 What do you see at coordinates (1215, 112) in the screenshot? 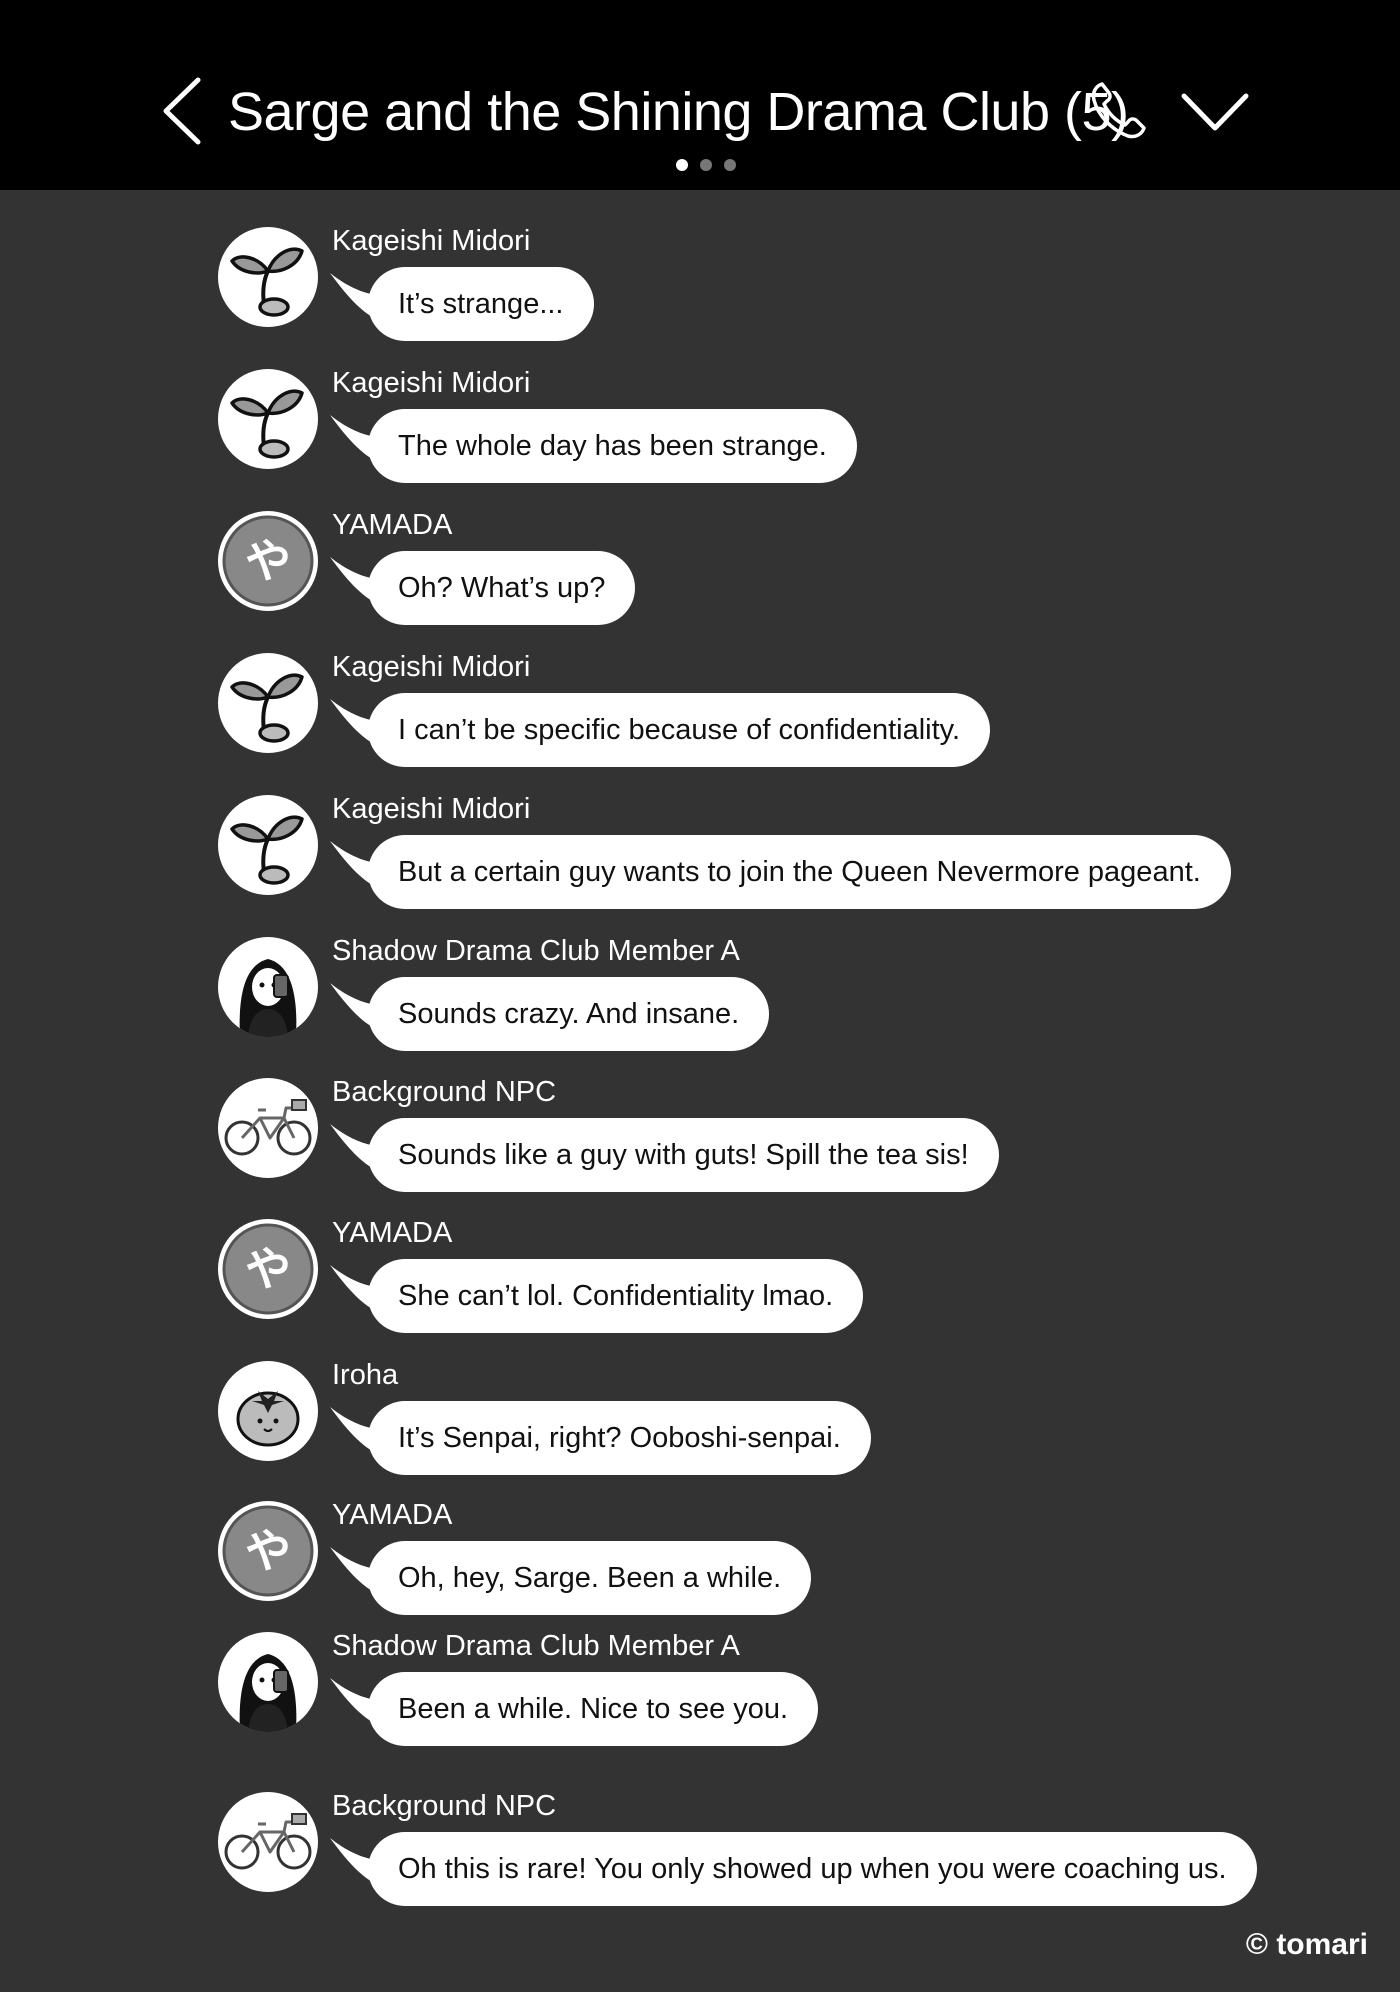
I see `chevron-down-icon` at bounding box center [1215, 112].